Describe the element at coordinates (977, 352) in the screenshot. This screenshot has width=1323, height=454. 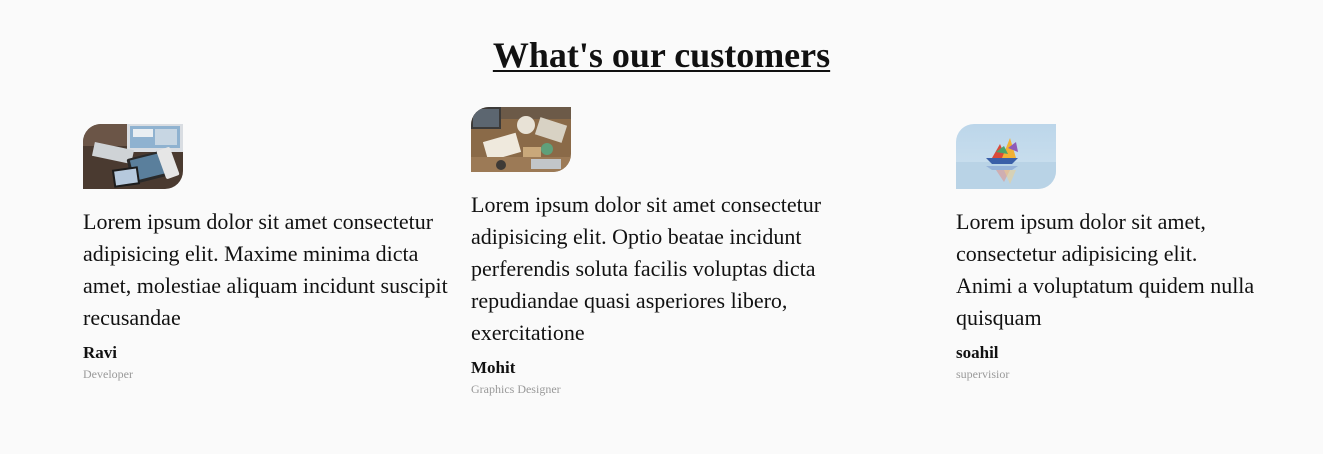
I see `testimonial-name: soahil` at that location.